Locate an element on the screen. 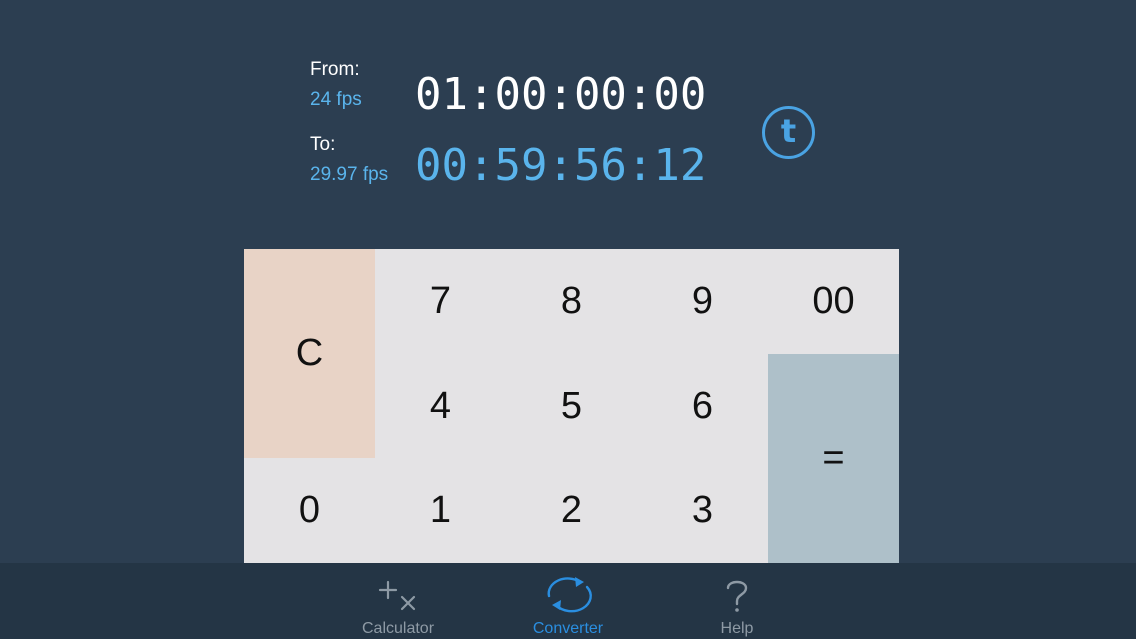 The width and height of the screenshot is (1136, 639). tab-converter-label: Converter is located at coordinates (568, 628).